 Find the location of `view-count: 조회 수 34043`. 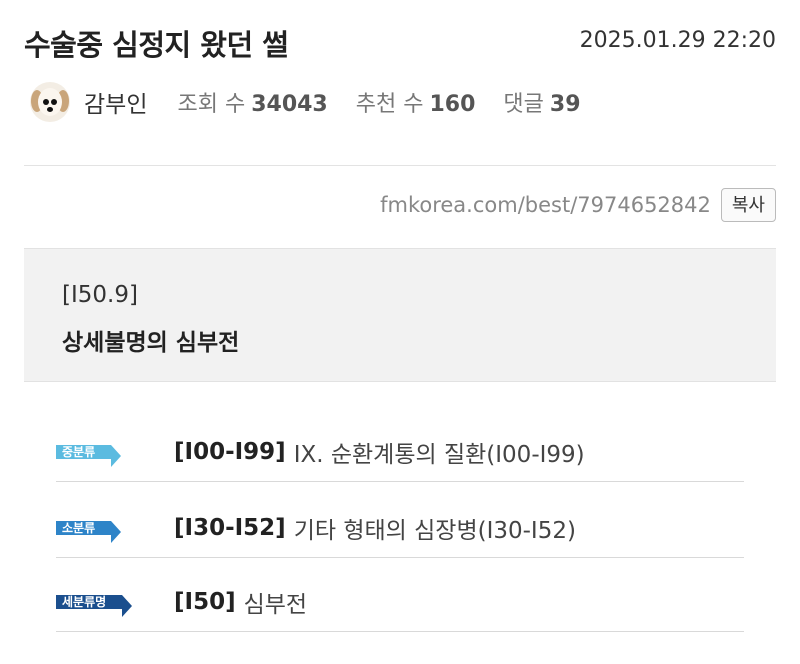

view-count: 조회 수 34043 is located at coordinates (252, 102).